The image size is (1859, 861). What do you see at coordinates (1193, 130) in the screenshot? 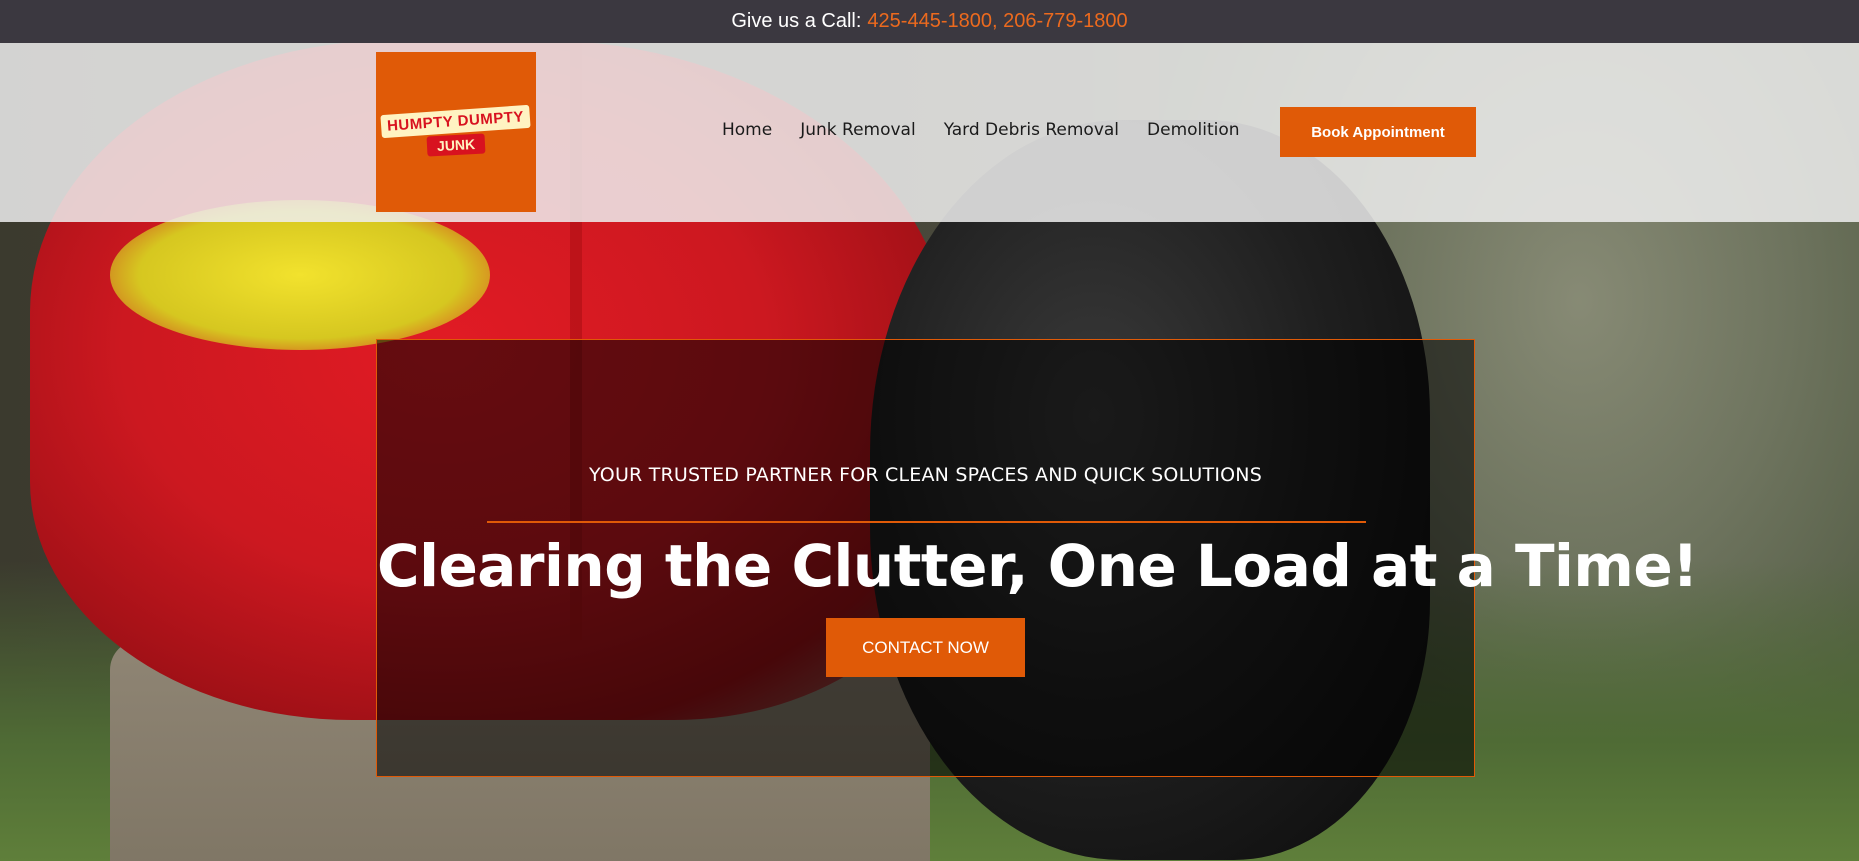
I see `nav-item-demolition: Demolition` at bounding box center [1193, 130].